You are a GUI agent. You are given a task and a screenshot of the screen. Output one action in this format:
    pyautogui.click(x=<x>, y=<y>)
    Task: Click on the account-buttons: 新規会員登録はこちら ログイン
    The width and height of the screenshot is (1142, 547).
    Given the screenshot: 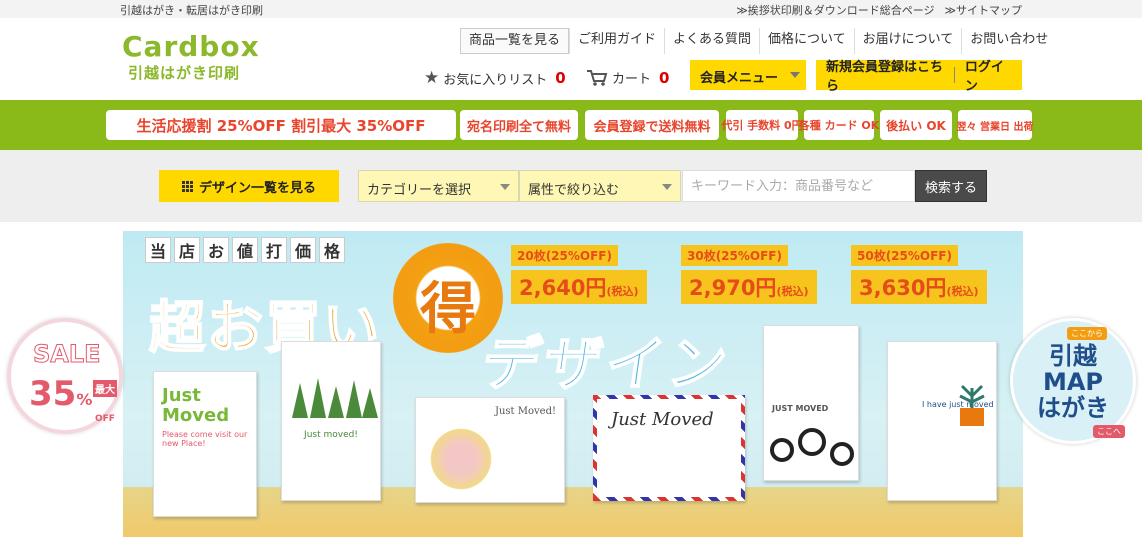 What is the action you would take?
    pyautogui.click(x=919, y=77)
    